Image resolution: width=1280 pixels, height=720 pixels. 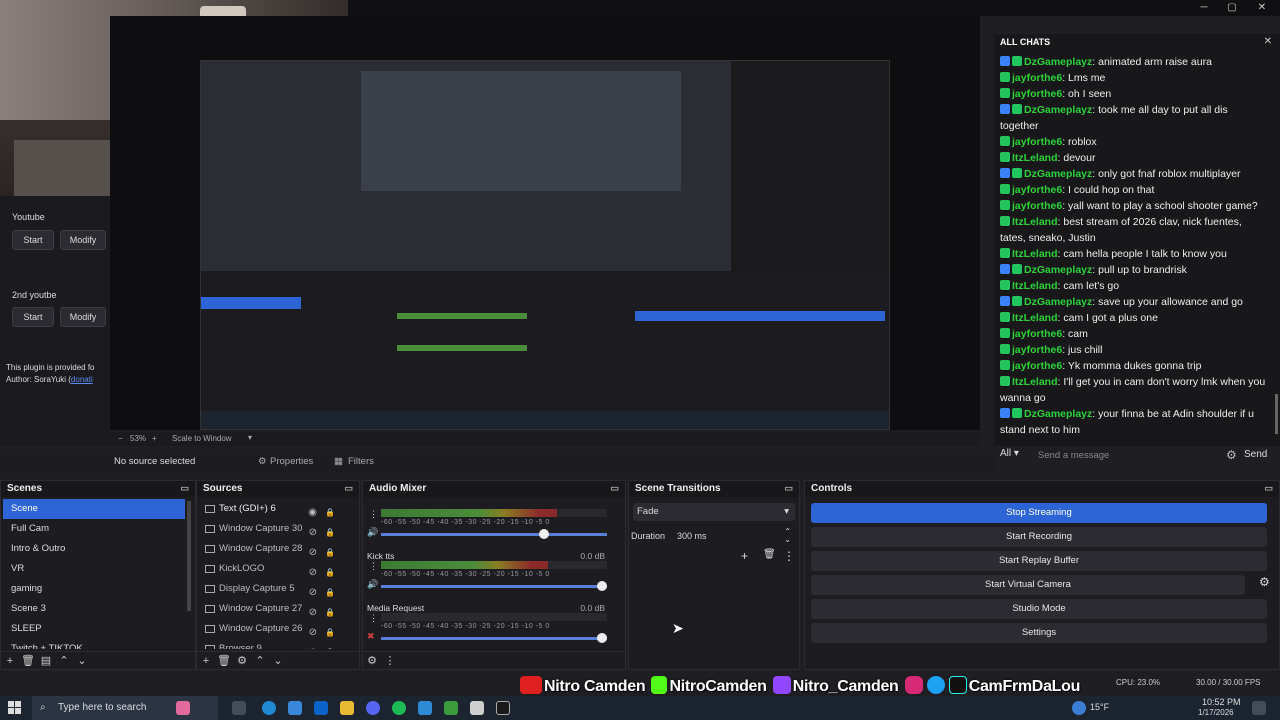 What do you see at coordinates (202, 438) in the screenshot?
I see `scale-mode: Scale to Window` at bounding box center [202, 438].